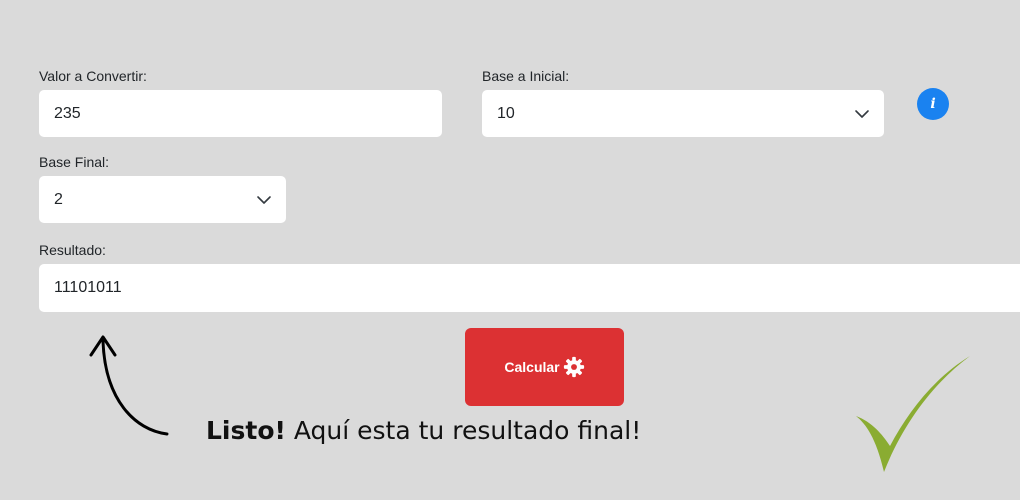  I want to click on base-inicial-value: 10, so click(506, 113).